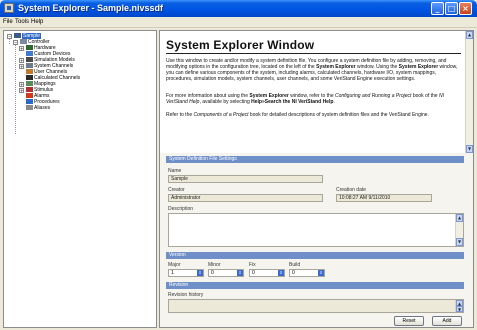 Image resolution: width=477 pixels, height=330 pixels. I want to click on expand-simulation-models: +, so click(21, 60).